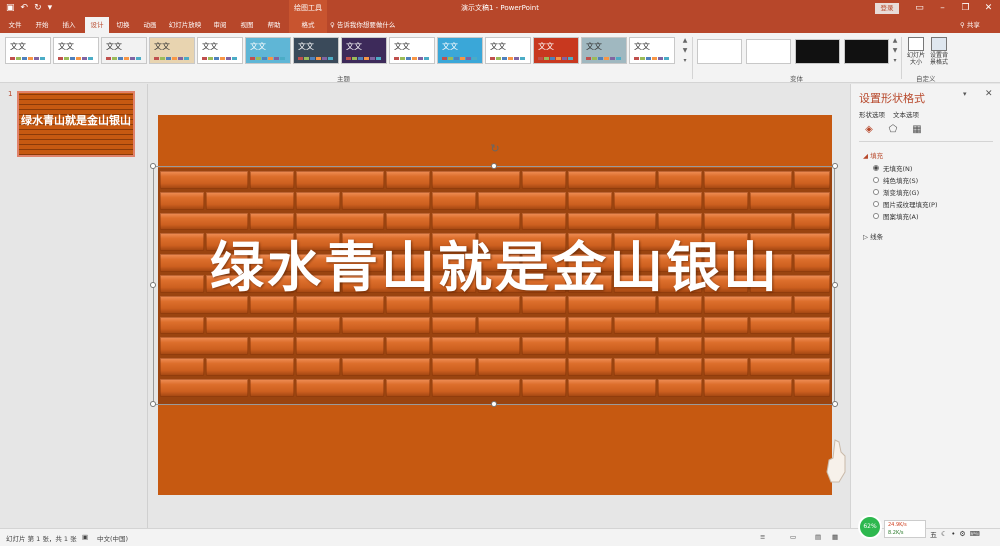  Describe the element at coordinates (112, 538) in the screenshot. I see `language-status: 中文(中国)` at that location.